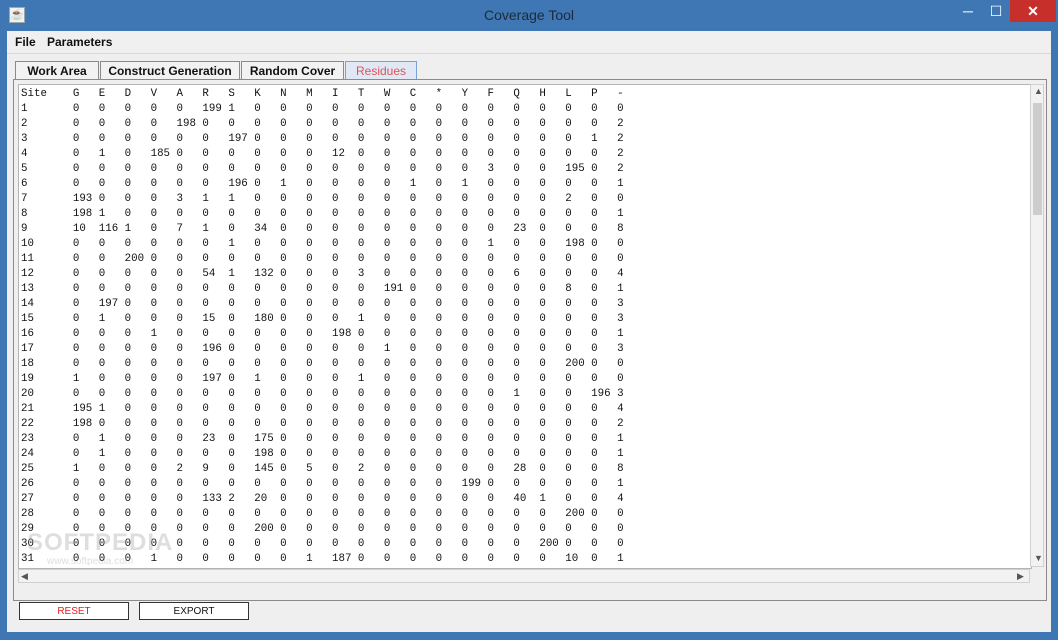 The height and width of the screenshot is (640, 1058). What do you see at coordinates (1020, 576) in the screenshot?
I see `scroll-right-icon: ▶` at bounding box center [1020, 576].